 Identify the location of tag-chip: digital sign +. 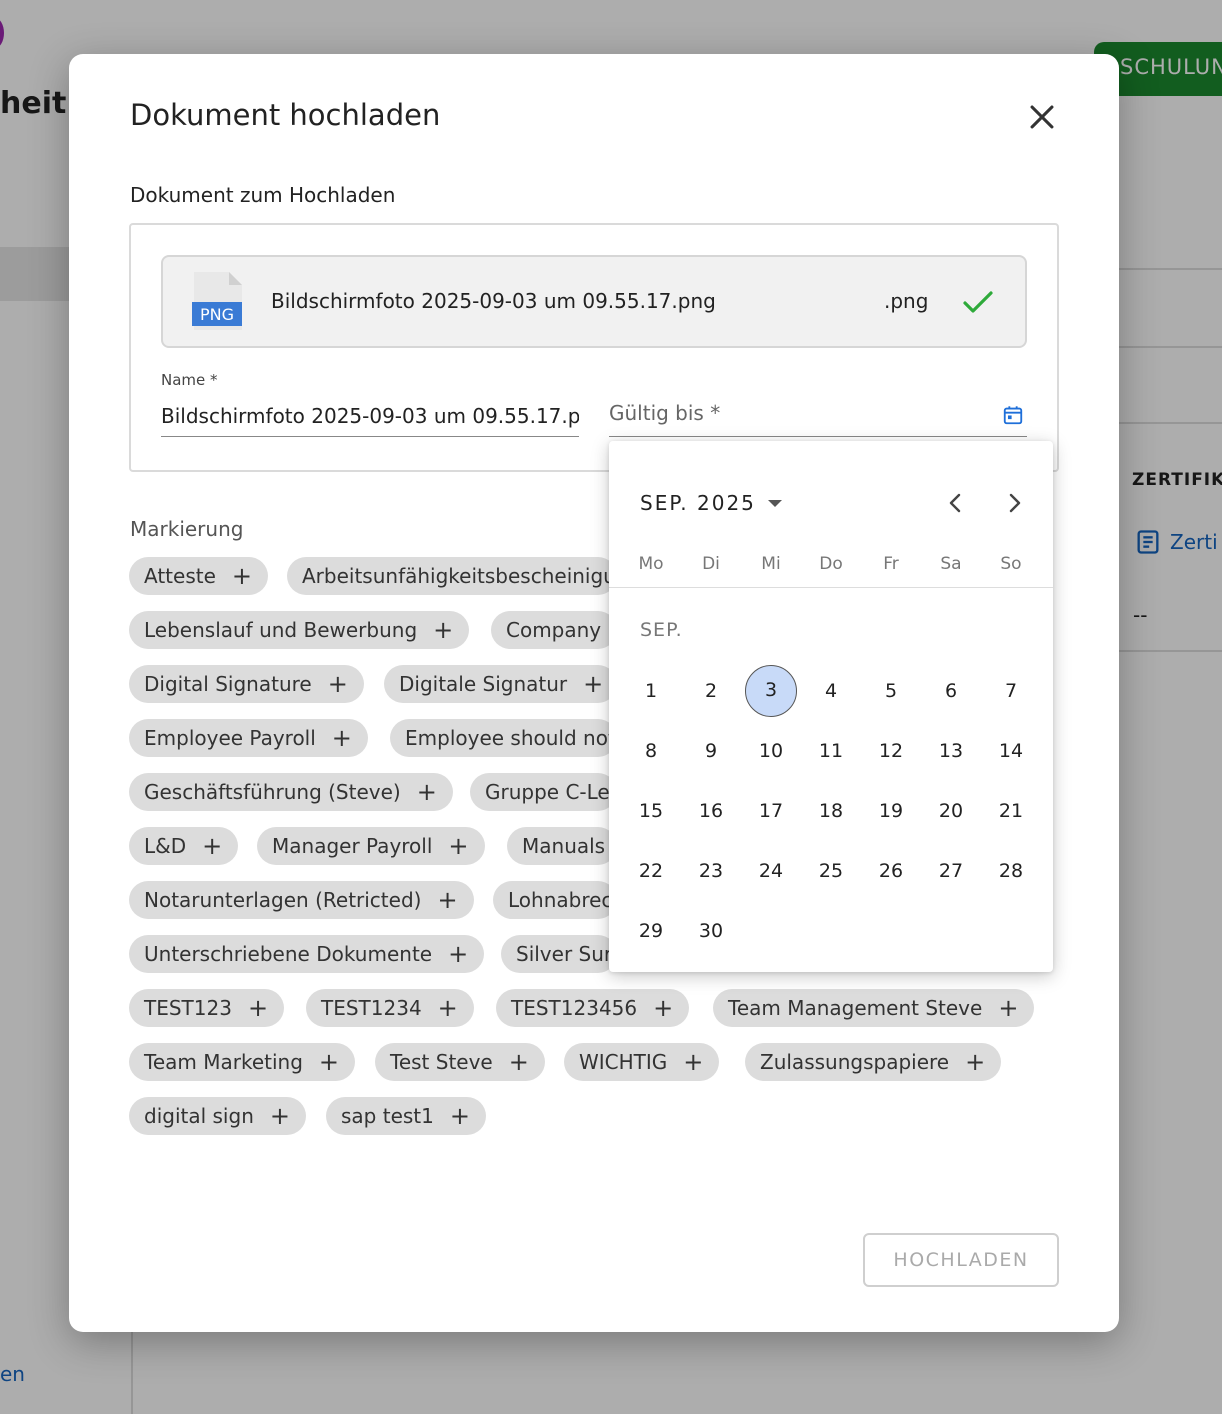
(217, 1116).